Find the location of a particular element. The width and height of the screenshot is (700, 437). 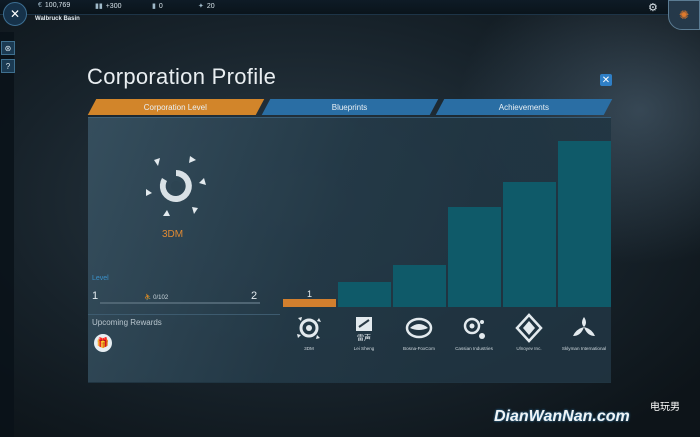

corp-lei-sheng: 雷声 Lei Sheng is located at coordinates (364, 332).